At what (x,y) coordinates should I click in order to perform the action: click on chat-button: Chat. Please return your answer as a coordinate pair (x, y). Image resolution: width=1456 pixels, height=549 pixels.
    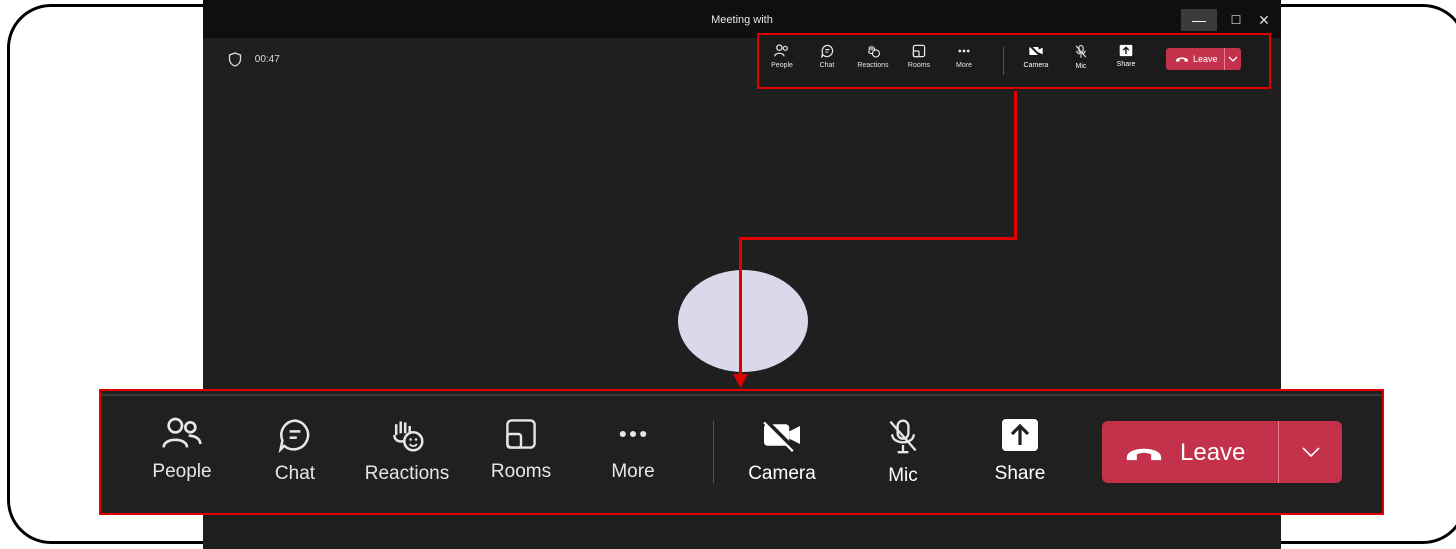
    Looking at the image, I should click on (827, 56).